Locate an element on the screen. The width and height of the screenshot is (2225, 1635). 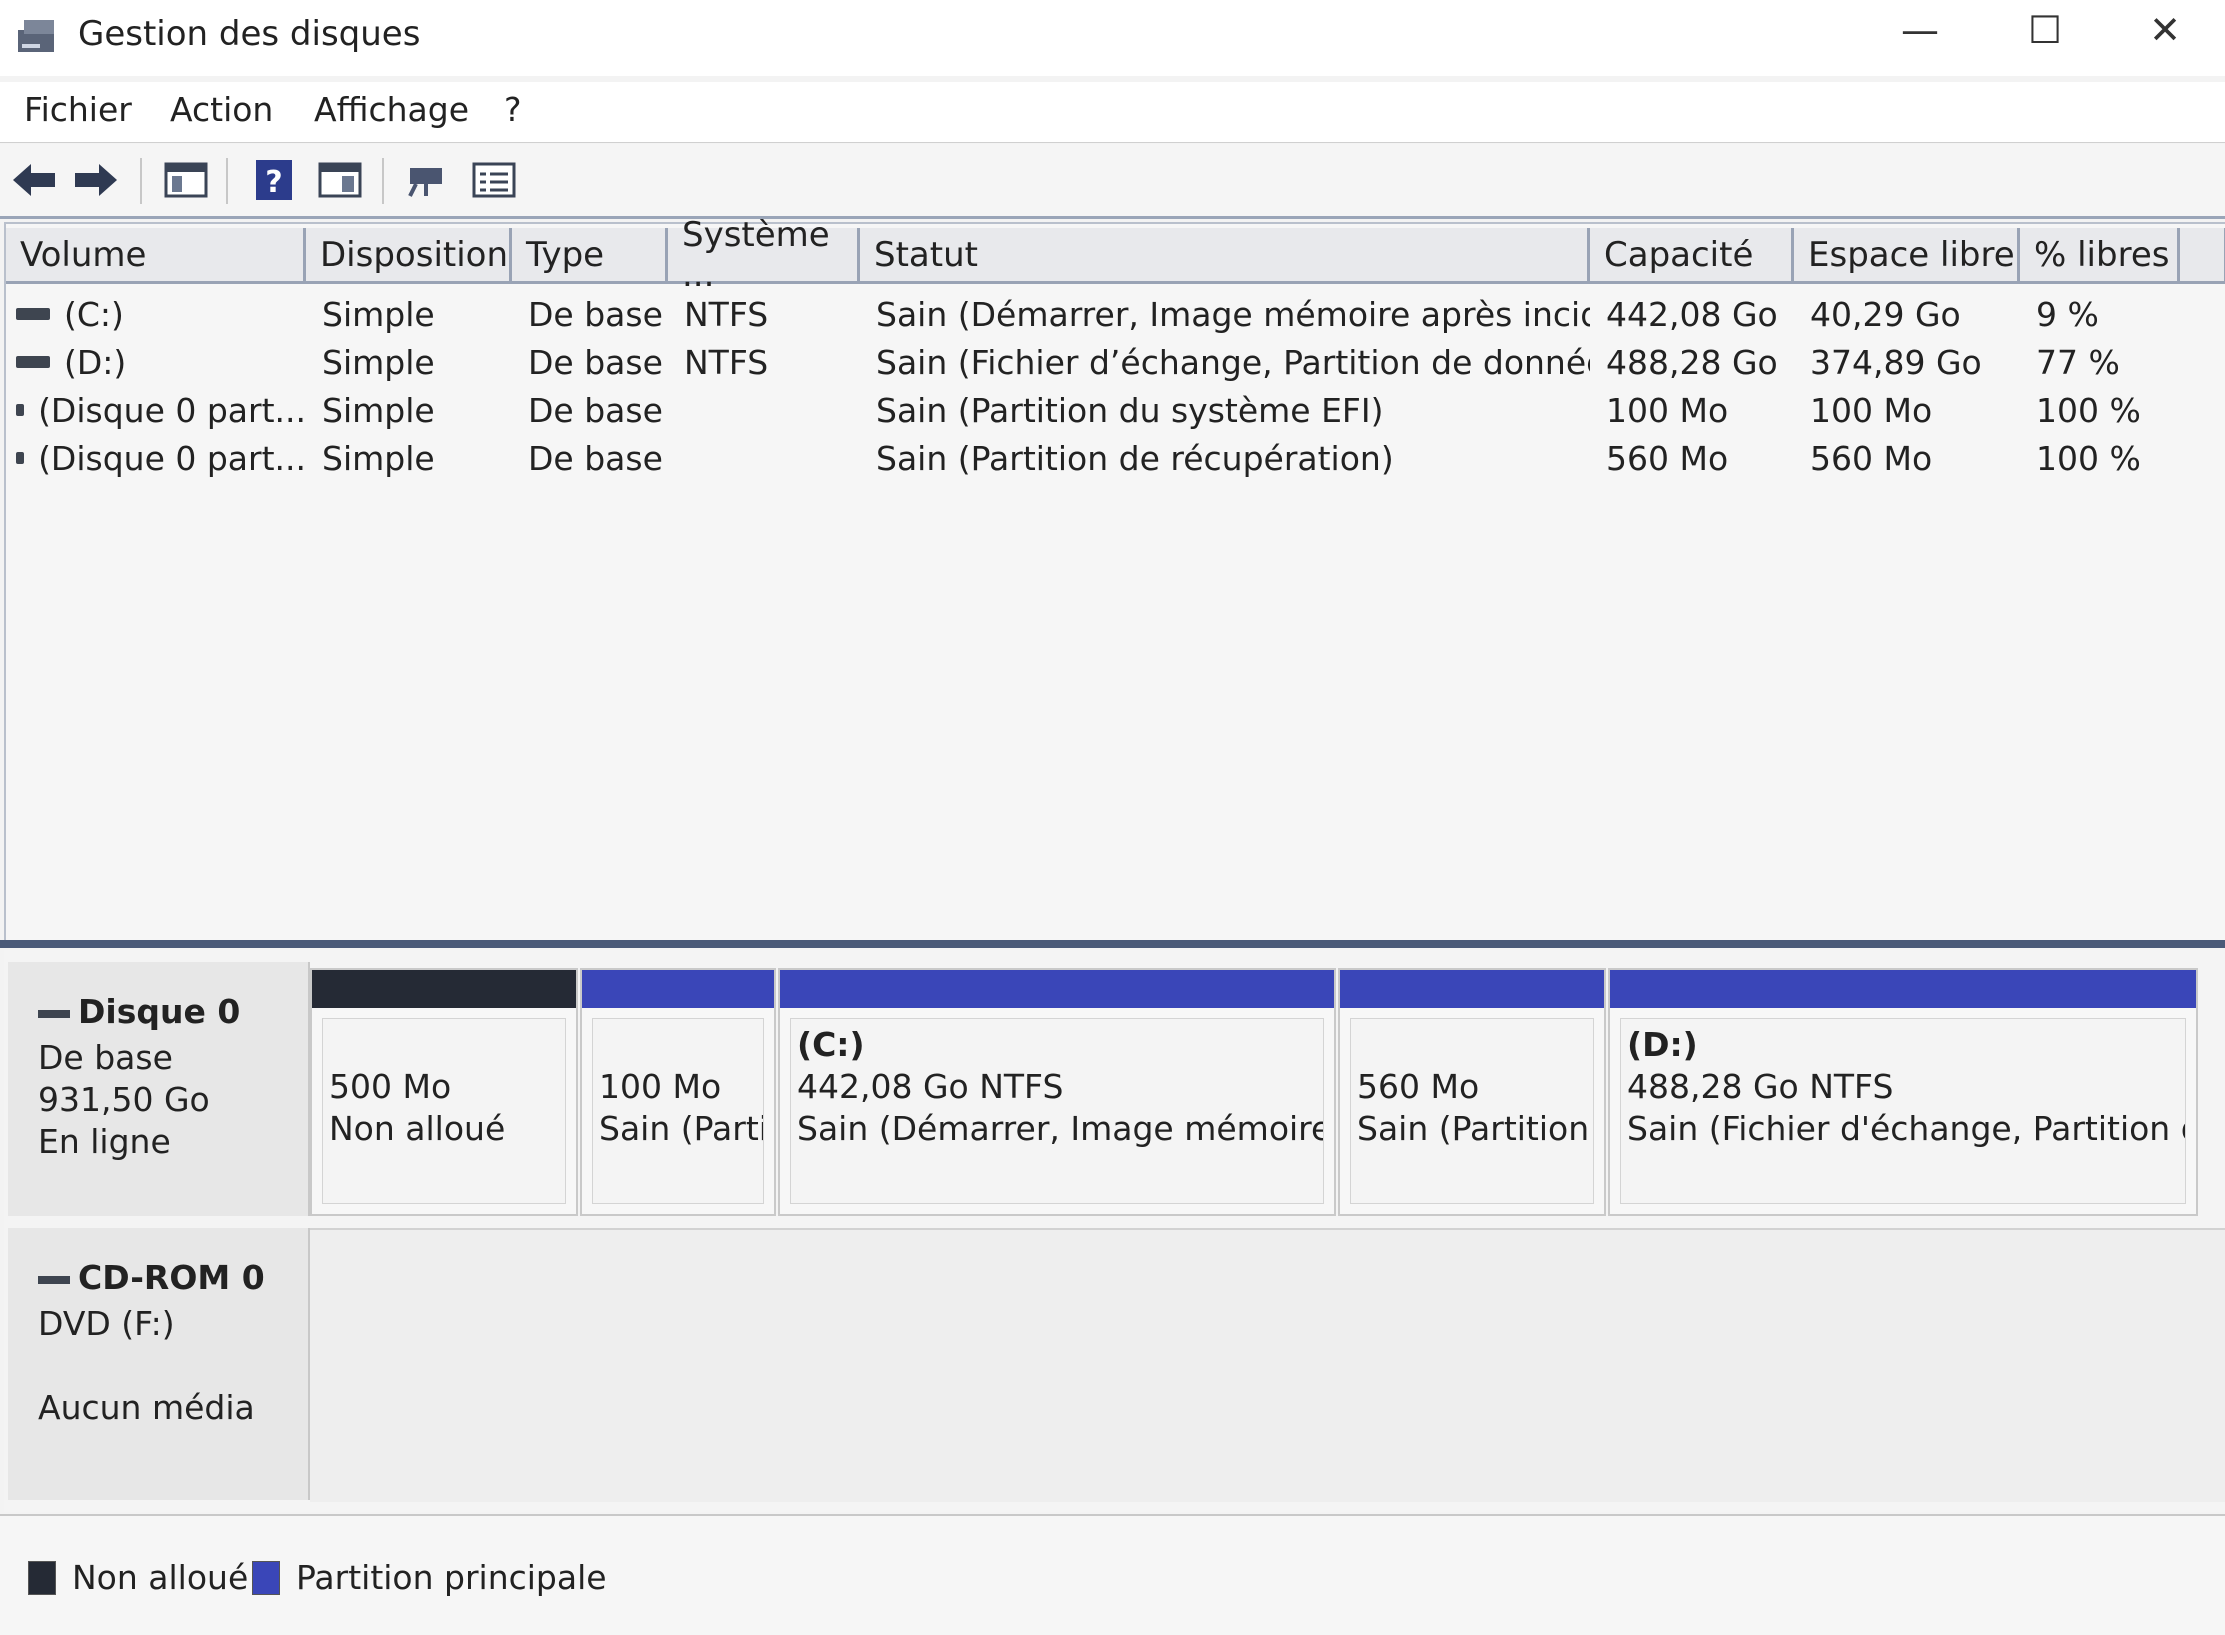
disk-0-state: En ligne is located at coordinates (104, 1141).